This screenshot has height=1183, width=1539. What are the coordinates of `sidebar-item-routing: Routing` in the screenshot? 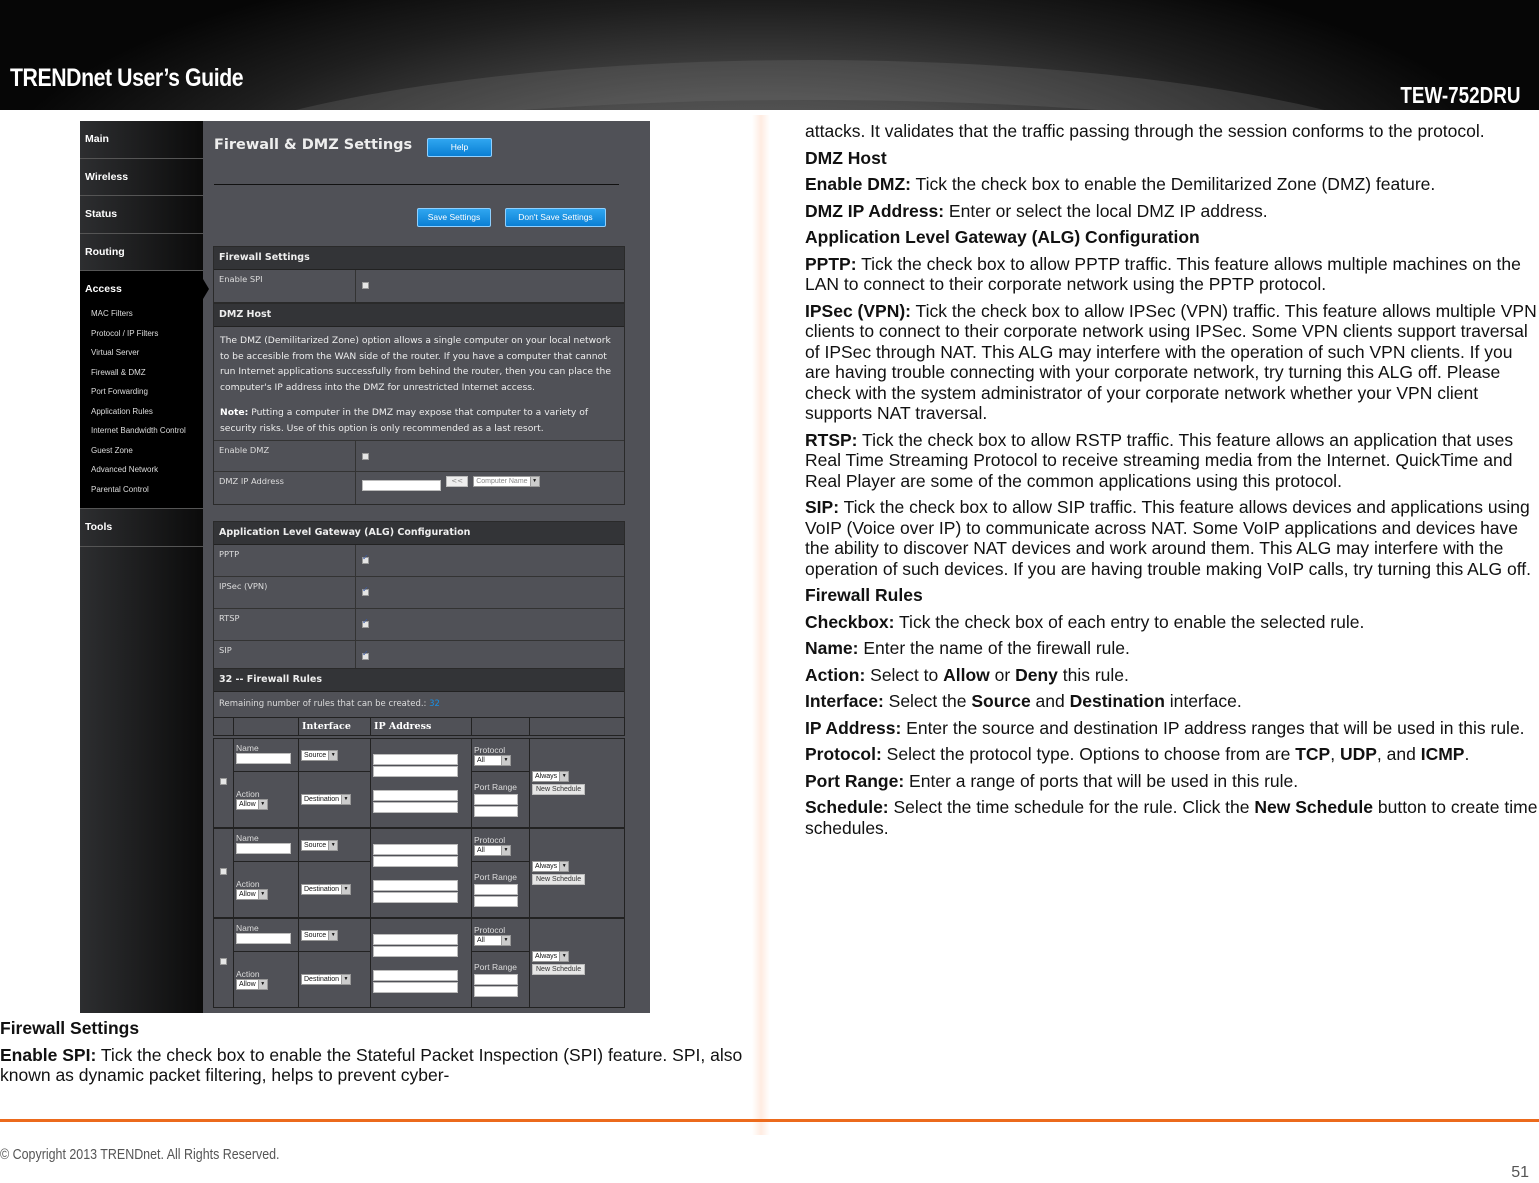 It's located at (141, 252).